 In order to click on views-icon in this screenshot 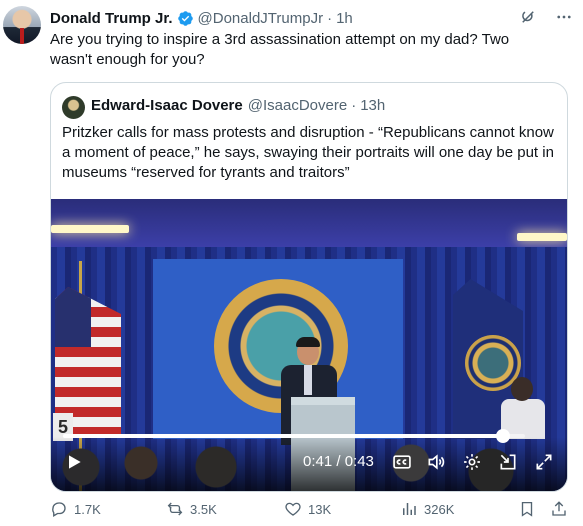, I will do `click(409, 509)`.